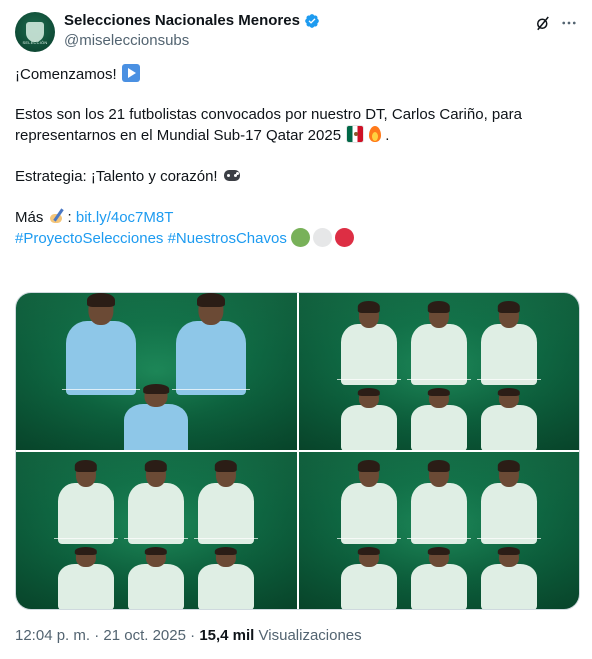 The image size is (592, 659). I want to click on tweet-line-1: ¡Comenzamos!, so click(297, 74).